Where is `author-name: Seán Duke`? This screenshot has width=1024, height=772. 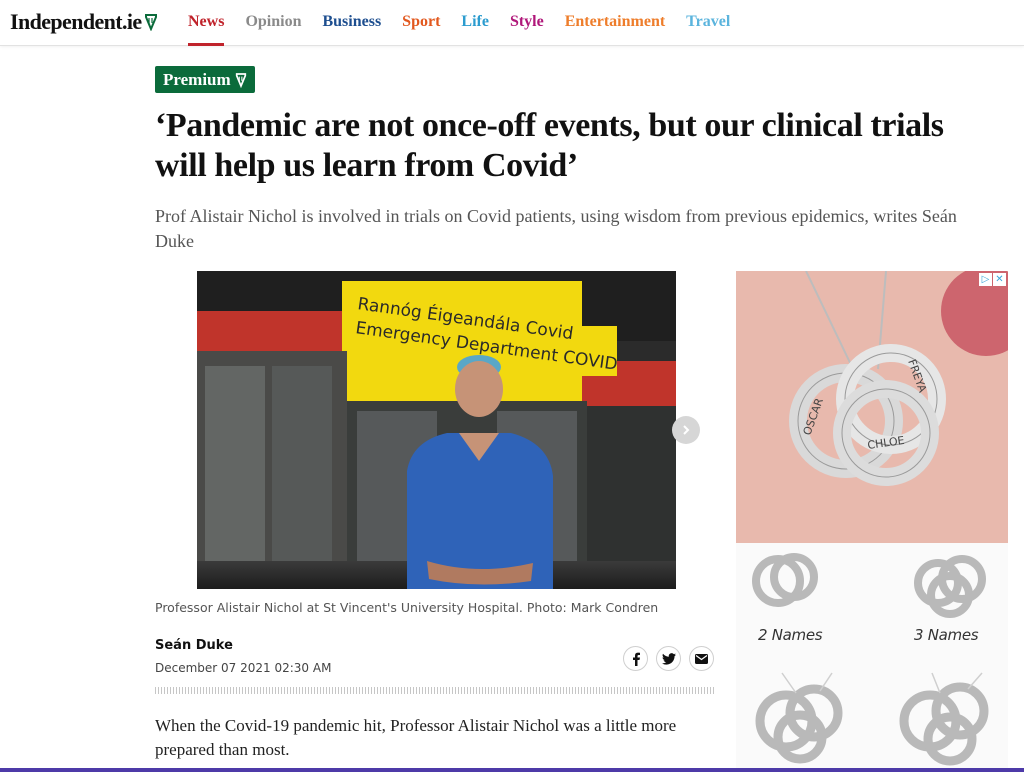
author-name: Seán Duke is located at coordinates (194, 645).